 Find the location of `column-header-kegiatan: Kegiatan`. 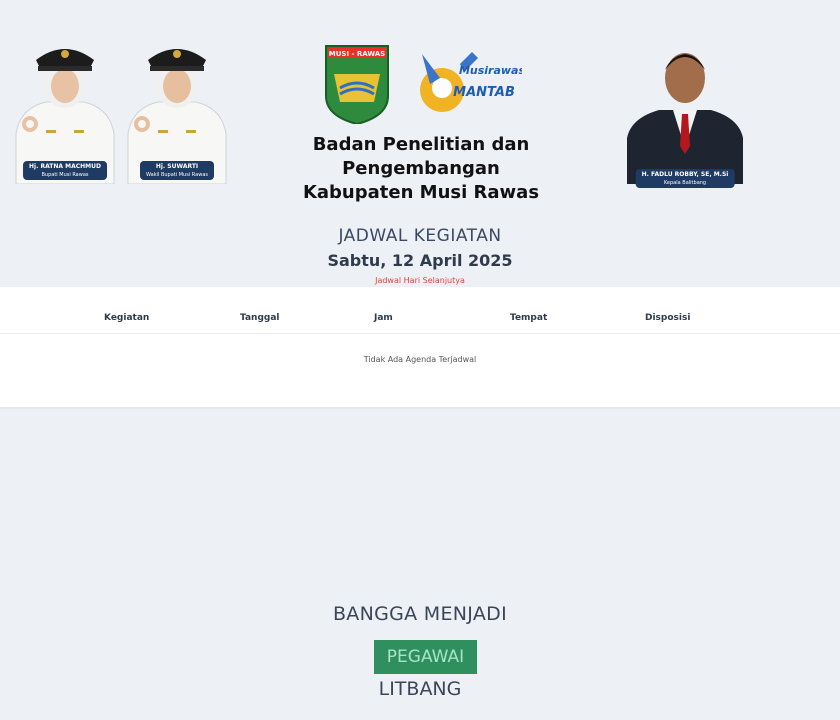

column-header-kegiatan: Kegiatan is located at coordinates (127, 318).